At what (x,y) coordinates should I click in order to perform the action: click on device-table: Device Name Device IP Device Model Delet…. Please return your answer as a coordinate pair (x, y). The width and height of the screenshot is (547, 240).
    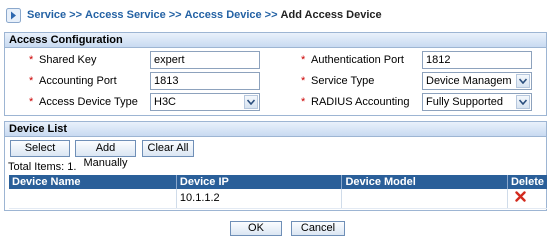
    Looking at the image, I should click on (278, 192).